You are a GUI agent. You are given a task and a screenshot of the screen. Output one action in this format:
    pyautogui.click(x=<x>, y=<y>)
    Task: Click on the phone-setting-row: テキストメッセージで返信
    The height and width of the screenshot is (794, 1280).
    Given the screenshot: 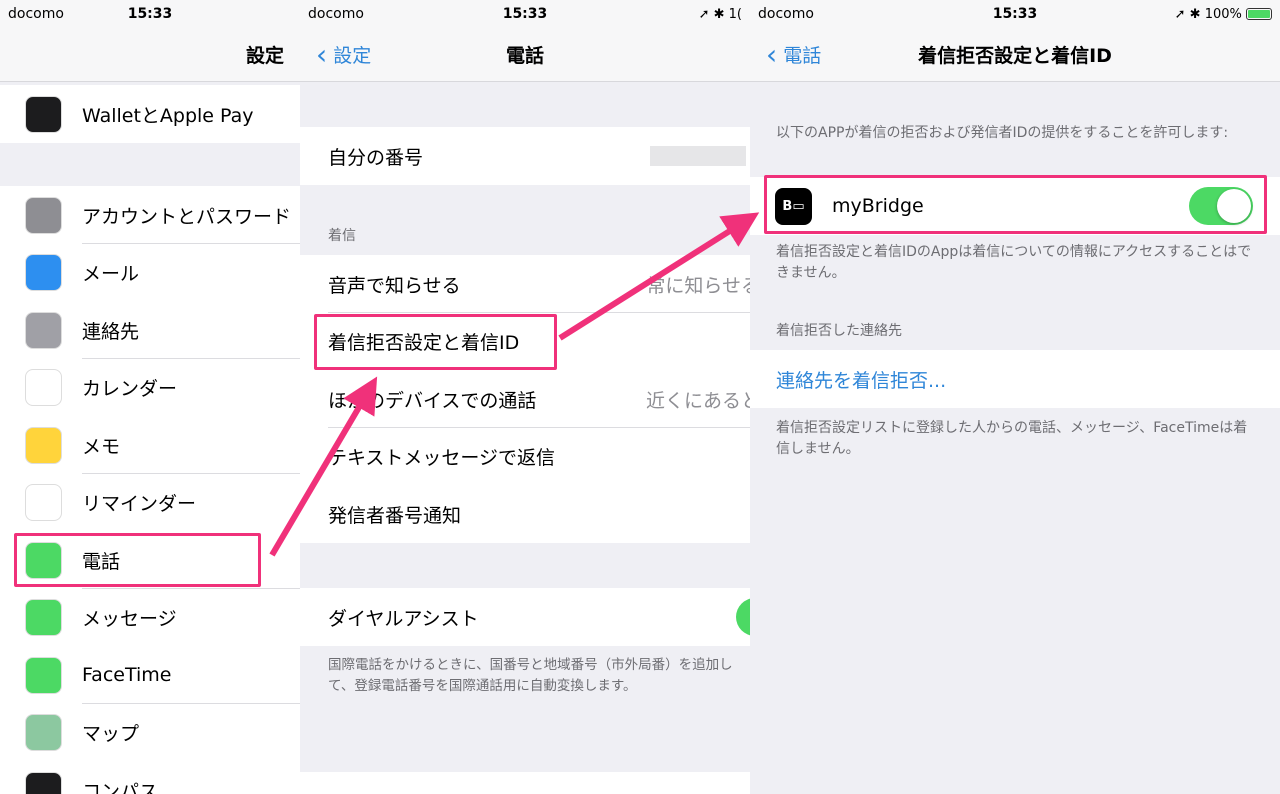 What is the action you would take?
    pyautogui.click(x=525, y=456)
    